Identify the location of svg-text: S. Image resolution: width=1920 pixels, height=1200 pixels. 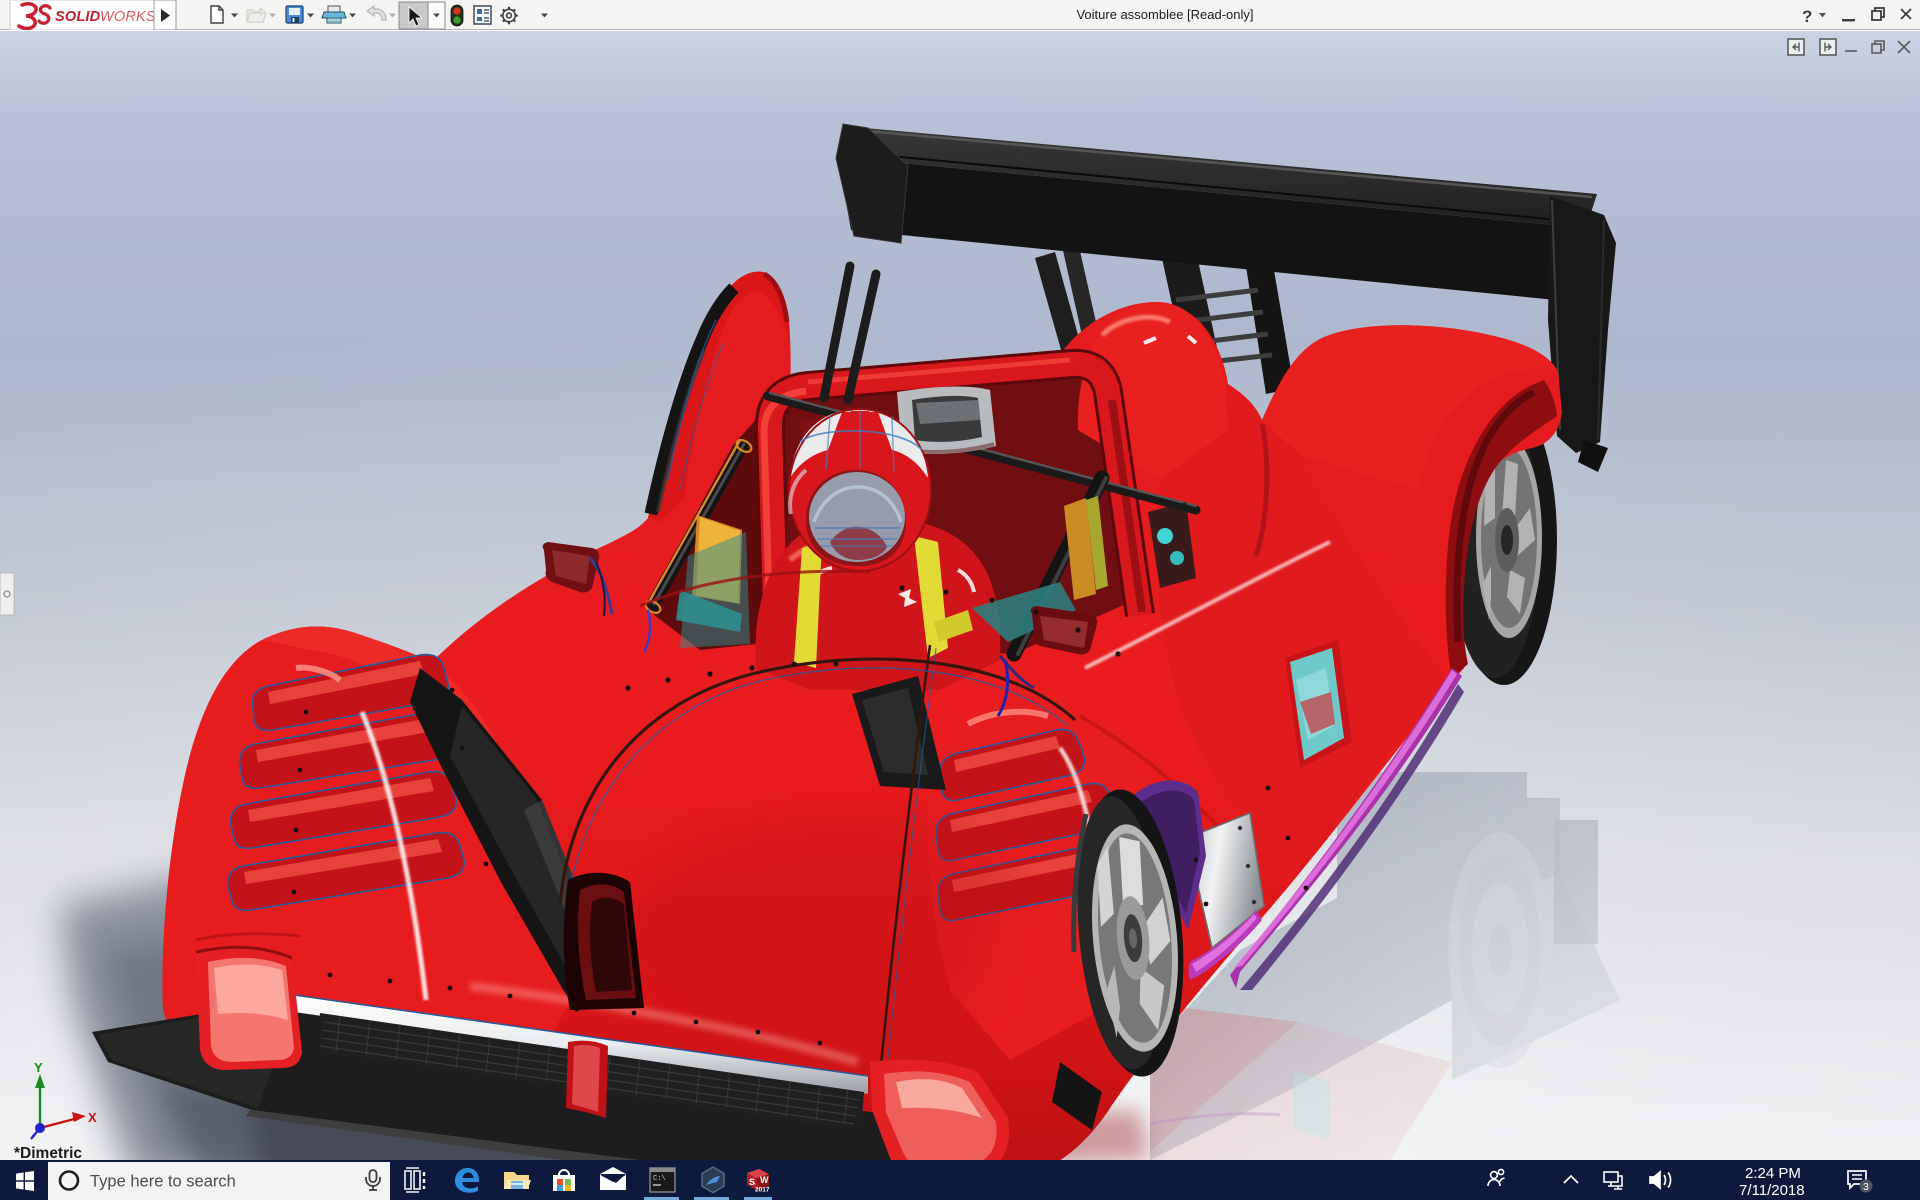
(752, 1182).